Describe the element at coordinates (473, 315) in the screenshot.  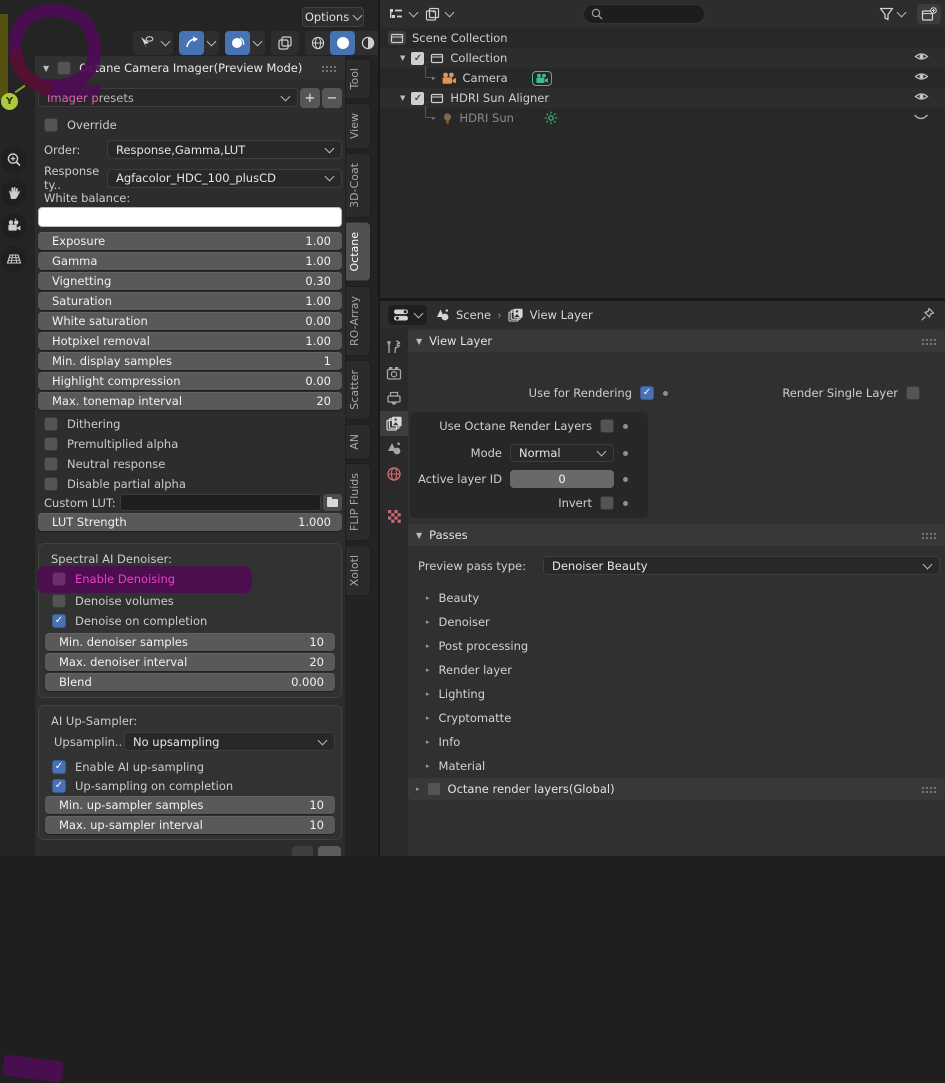
I see `breadcrumb-scene: Scene` at that location.